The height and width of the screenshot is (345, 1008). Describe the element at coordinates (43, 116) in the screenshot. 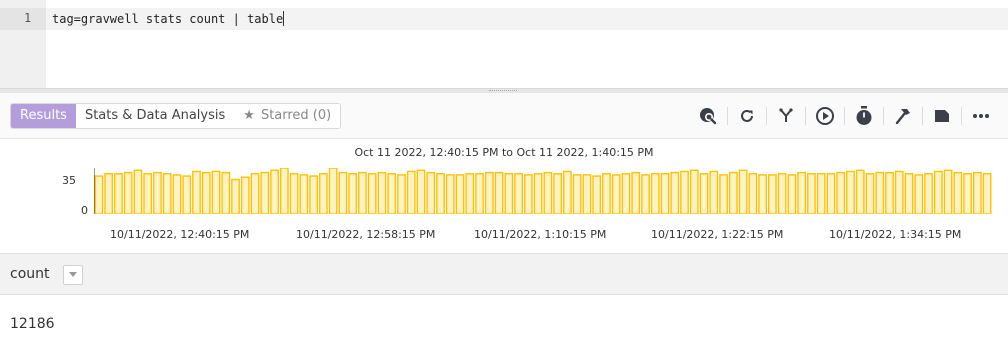

I see `tab-results: Results` at that location.